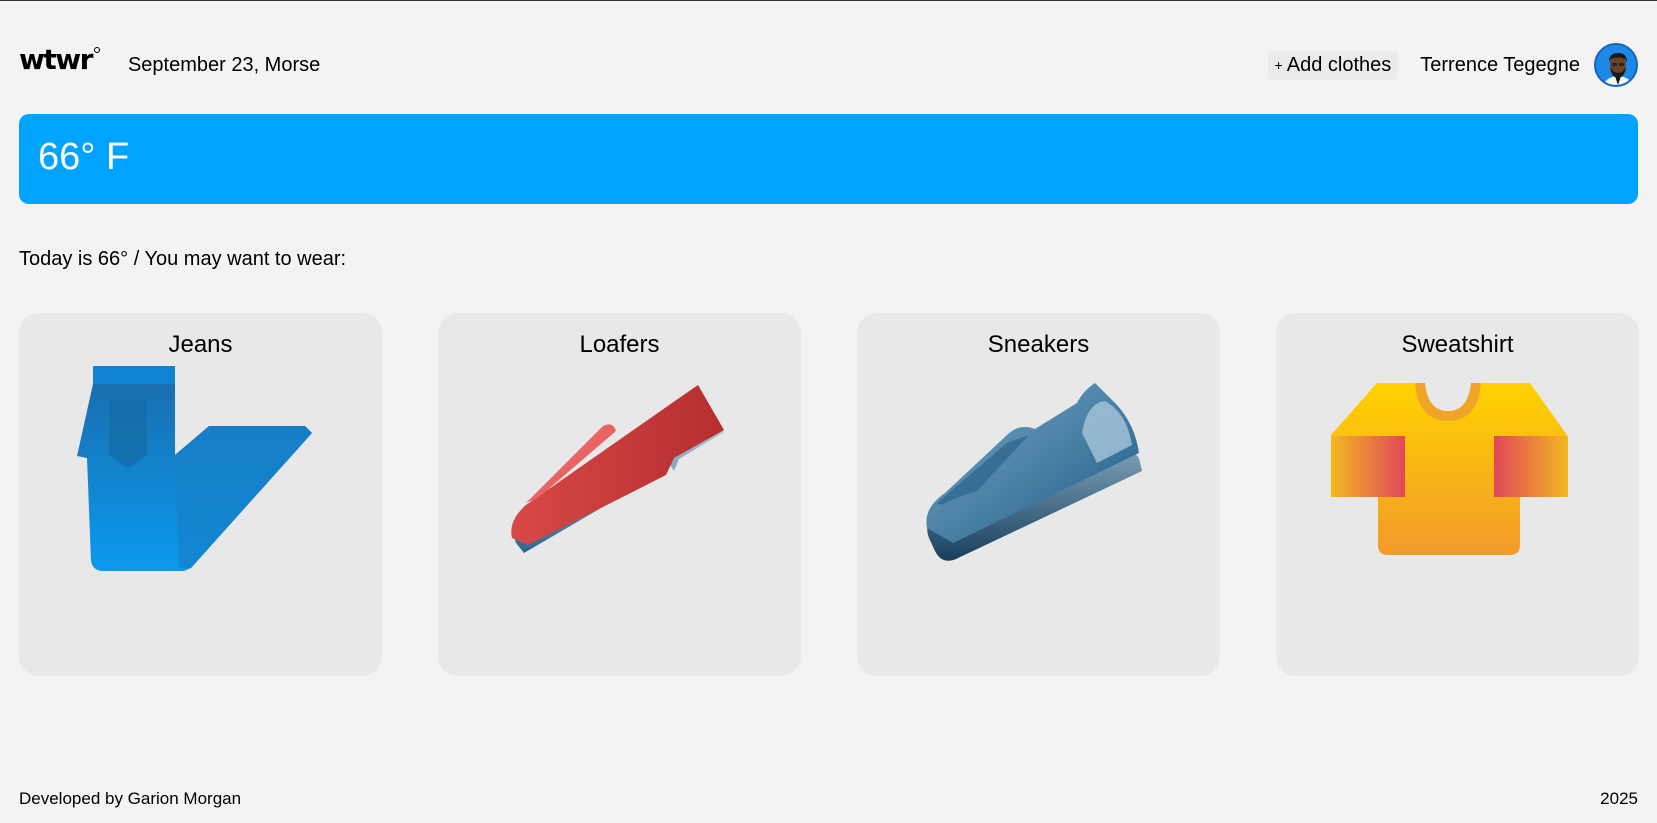 This screenshot has height=823, width=1657. What do you see at coordinates (617, 469) in the screenshot?
I see `loafers-icon` at bounding box center [617, 469].